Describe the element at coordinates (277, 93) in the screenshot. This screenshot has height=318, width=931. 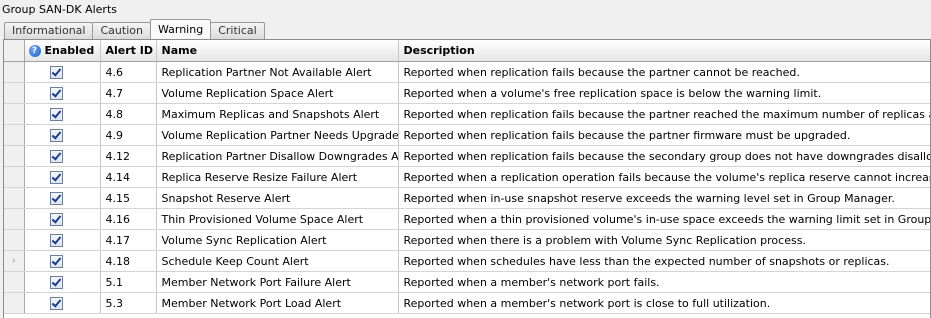
I see `alert-name-cell: Volume Replication Space Alert` at that location.